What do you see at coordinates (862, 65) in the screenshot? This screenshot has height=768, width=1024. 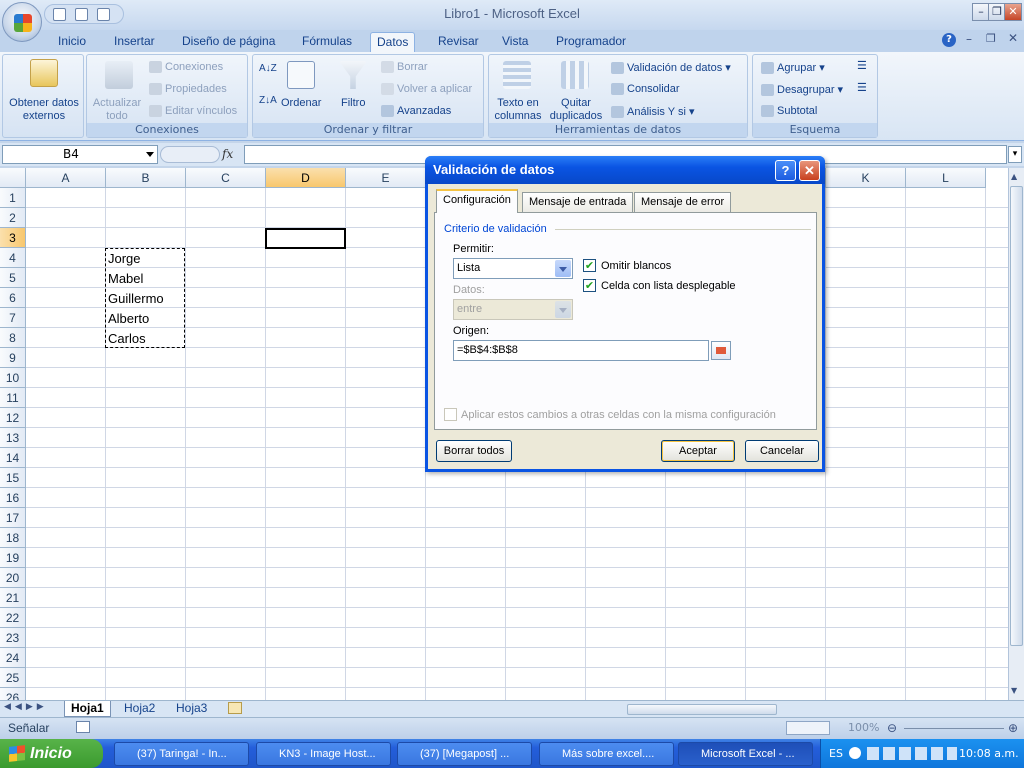 I see `show-detail-icon: ☰` at bounding box center [862, 65].